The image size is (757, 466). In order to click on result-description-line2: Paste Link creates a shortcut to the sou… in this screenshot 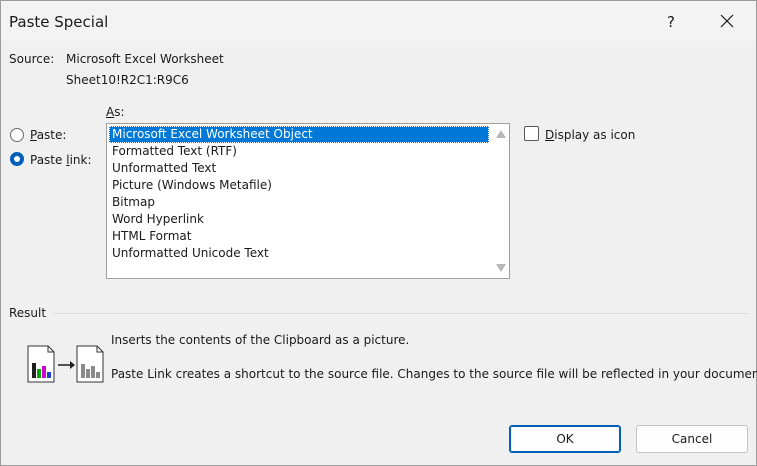, I will do `click(434, 374)`.